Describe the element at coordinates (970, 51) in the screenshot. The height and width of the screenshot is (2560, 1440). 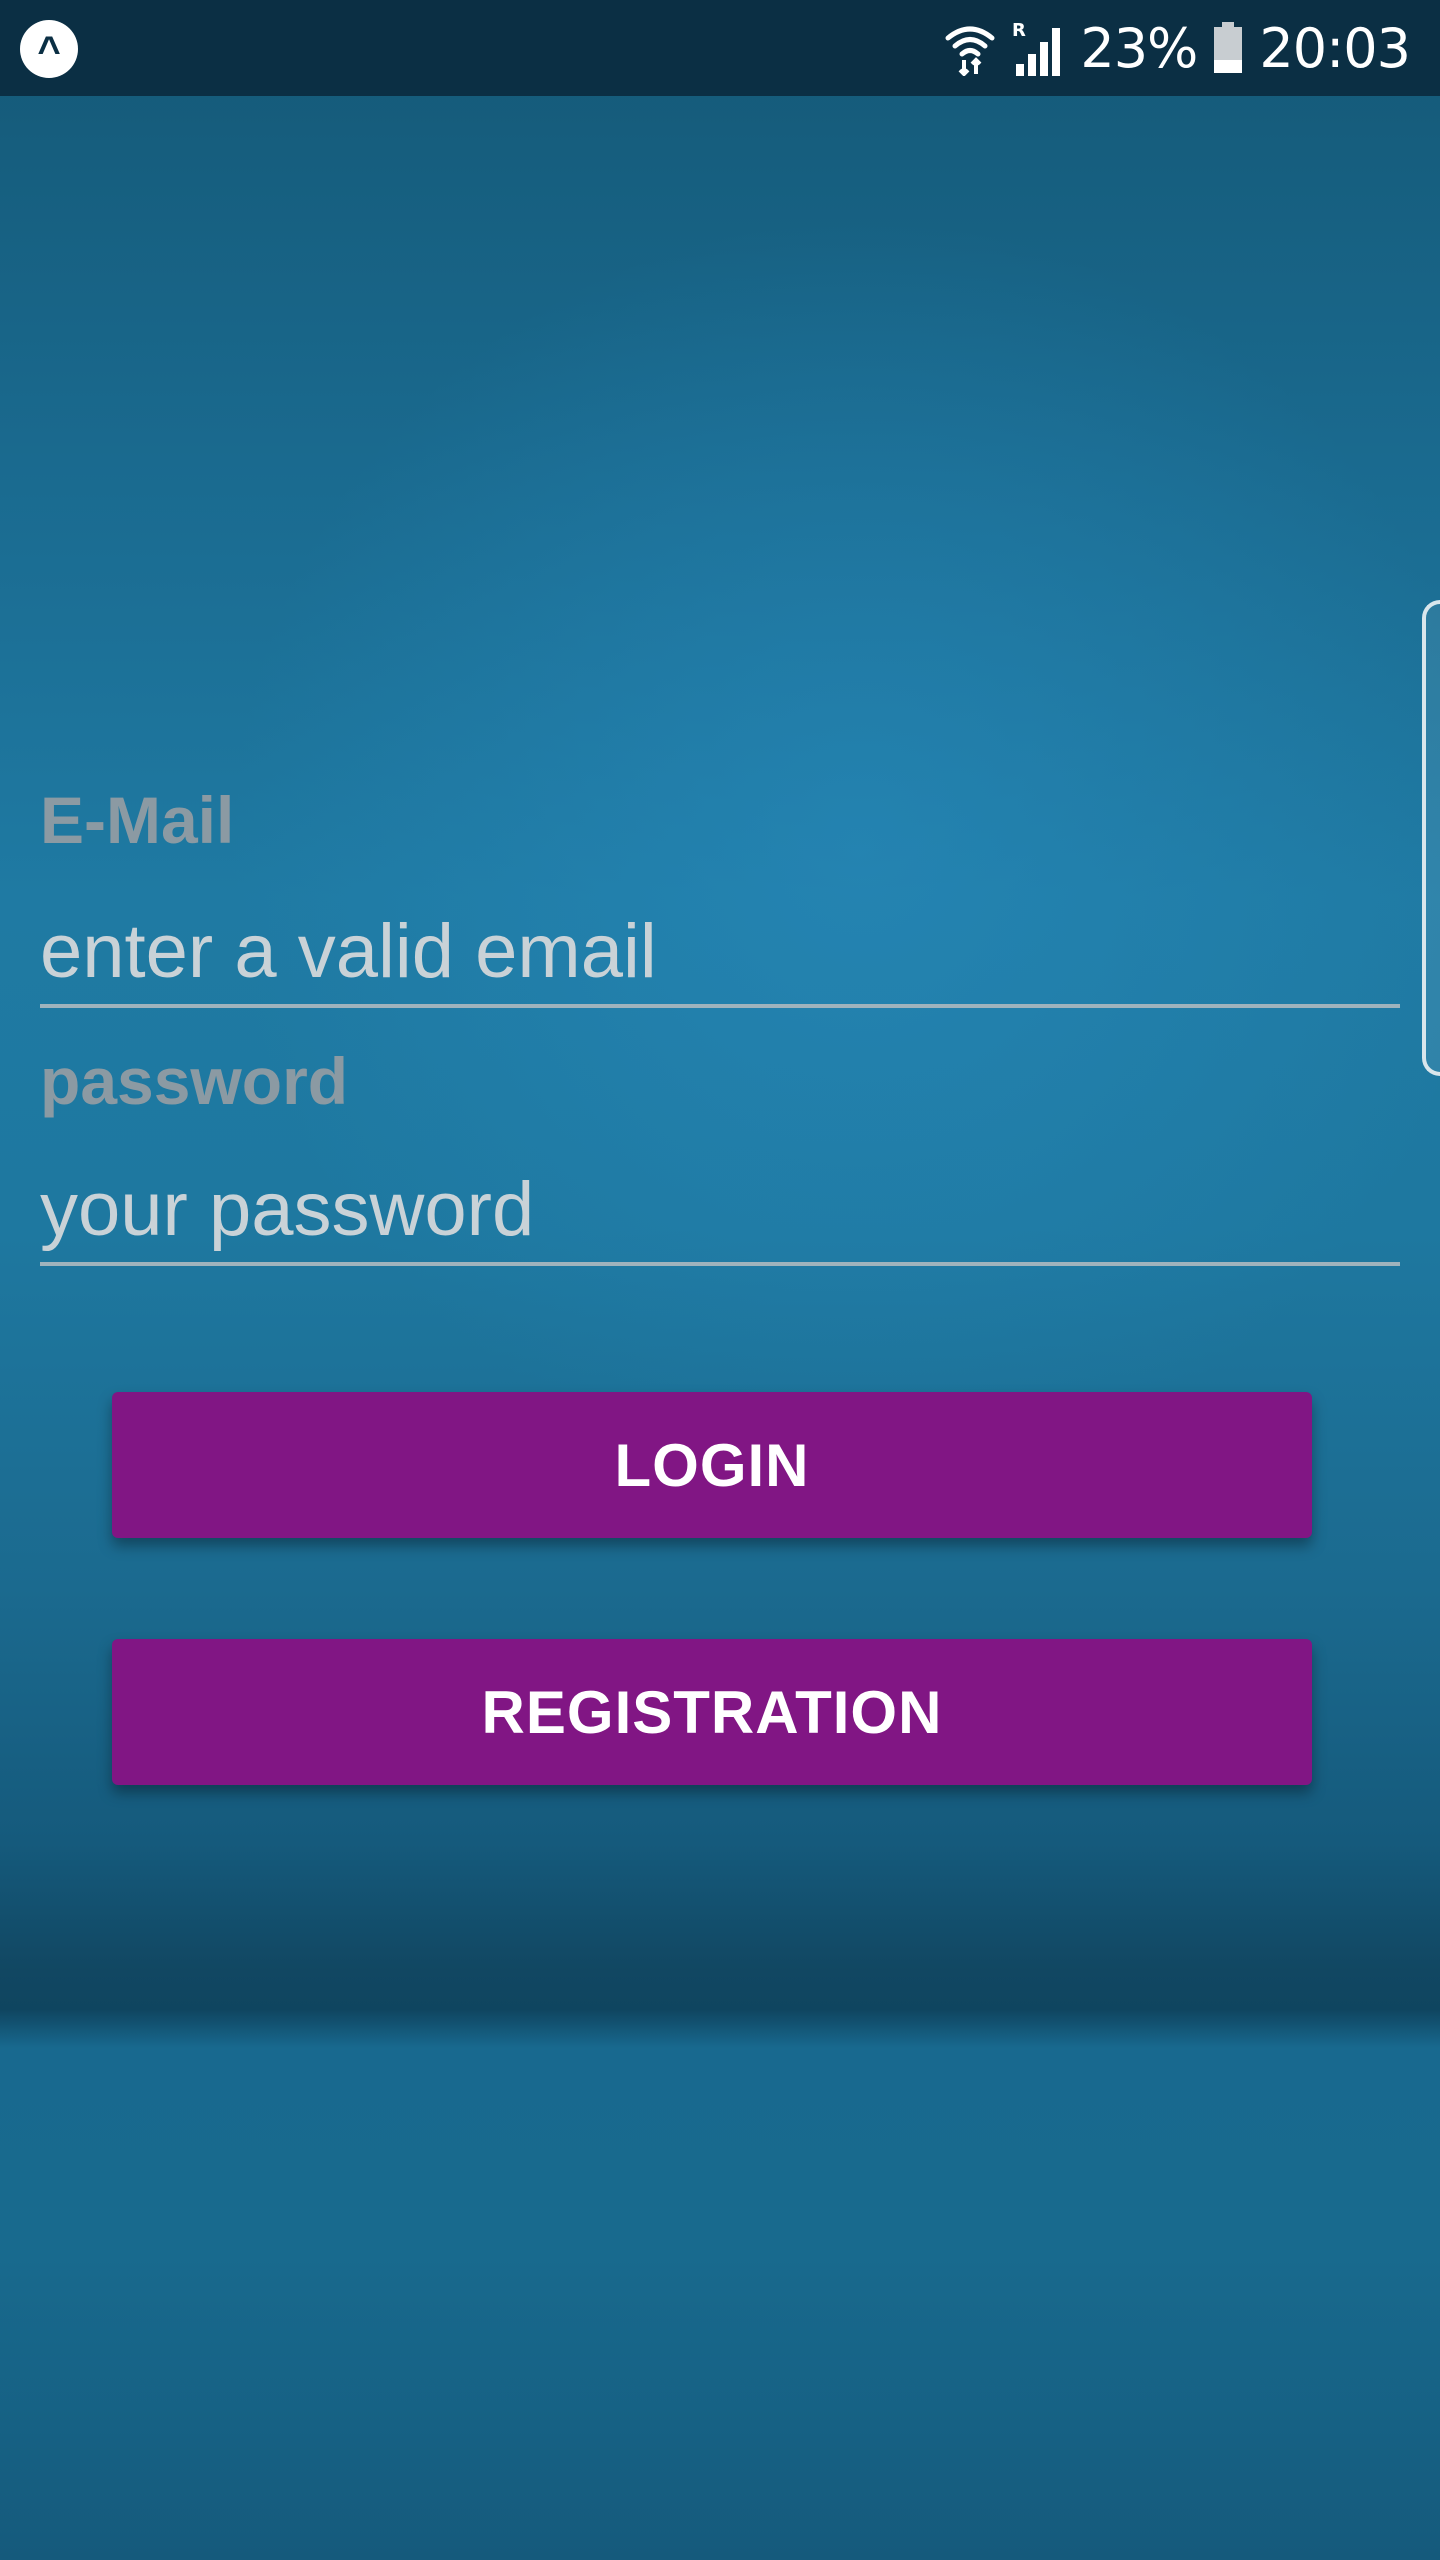
I see `wifi-icon` at that location.